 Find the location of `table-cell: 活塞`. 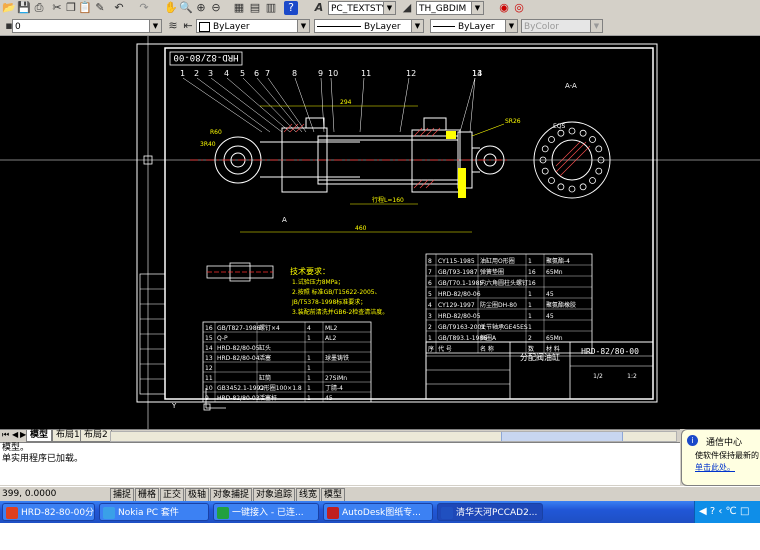

table-cell: 活塞 is located at coordinates (265, 358).